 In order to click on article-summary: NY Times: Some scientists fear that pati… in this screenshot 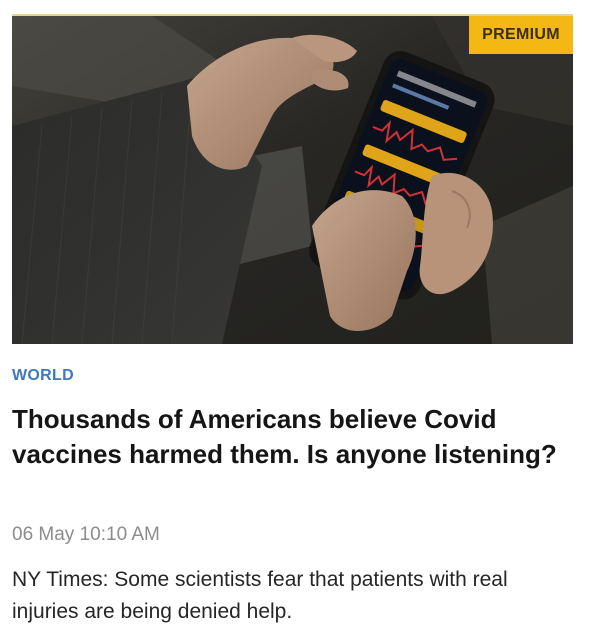, I will do `click(260, 595)`.